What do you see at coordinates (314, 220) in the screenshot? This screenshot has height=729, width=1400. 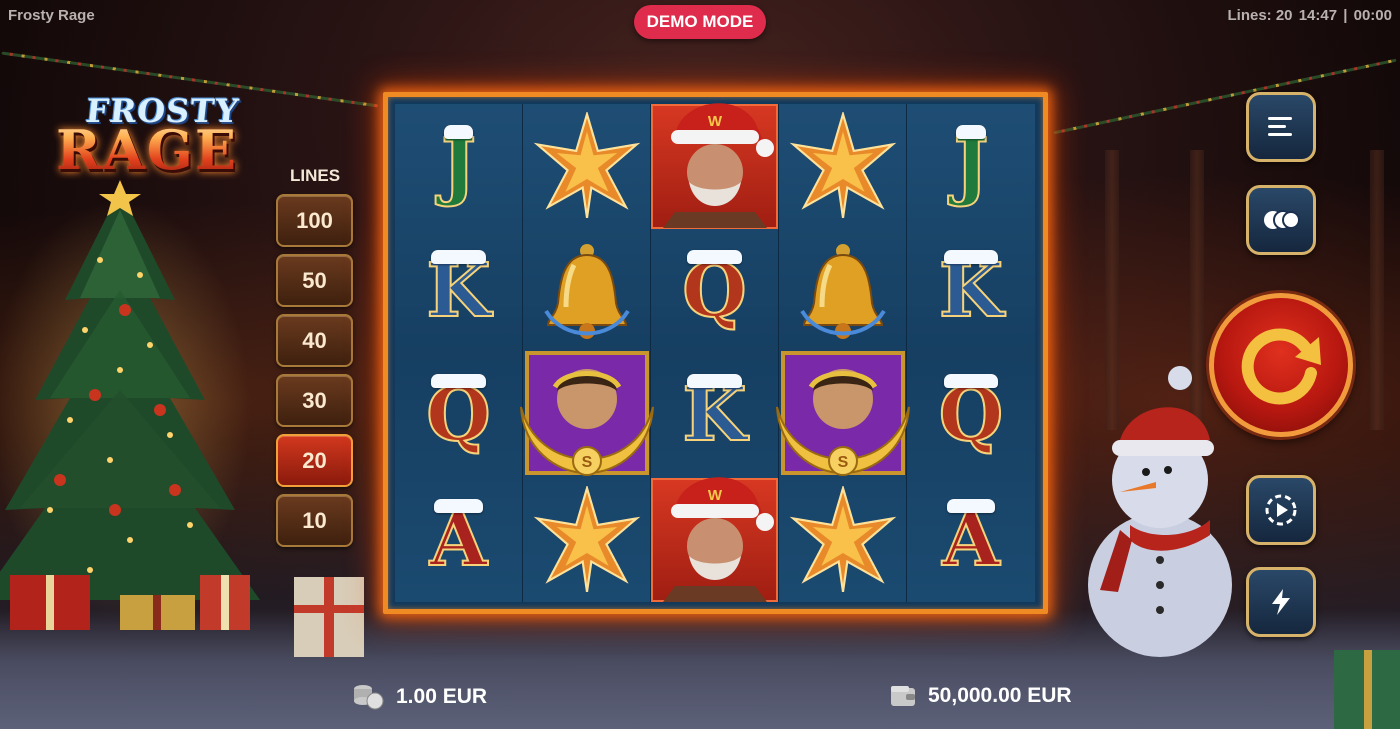 I see `lines-option-100: 100` at bounding box center [314, 220].